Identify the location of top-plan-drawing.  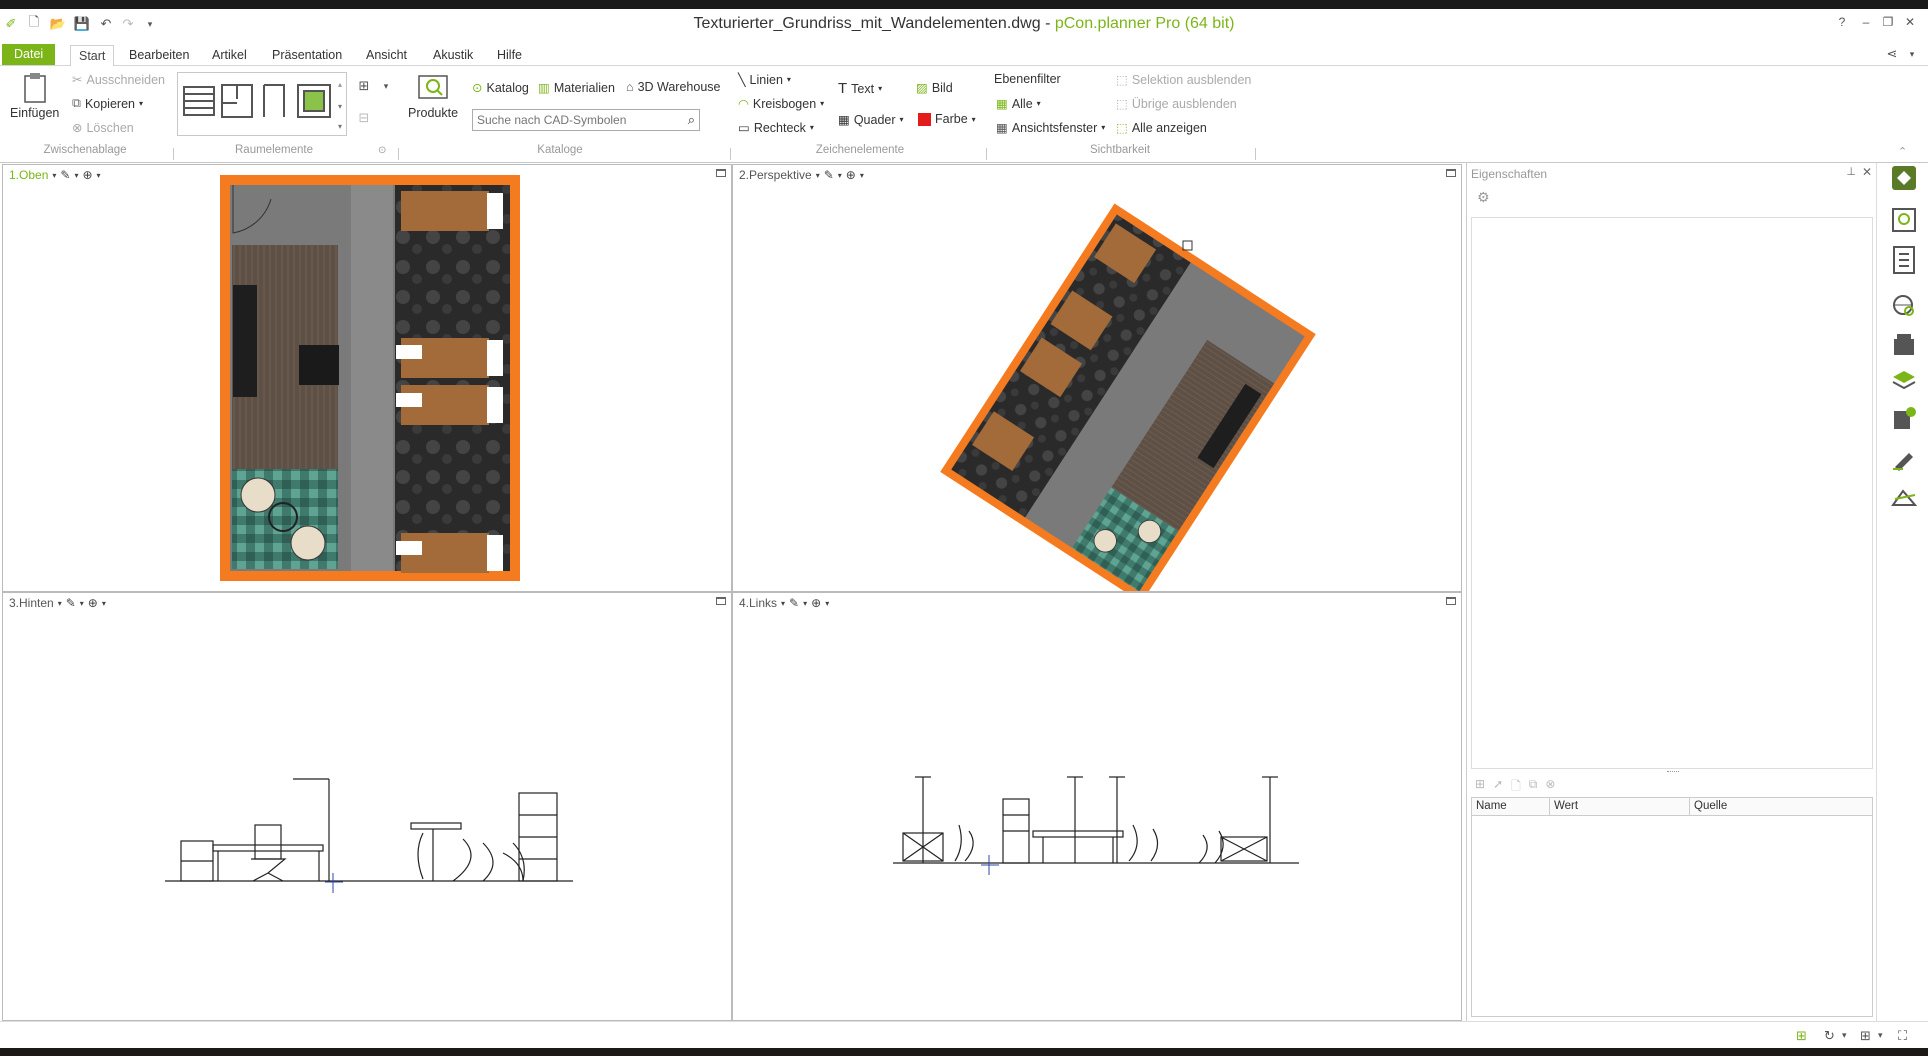
(370, 378).